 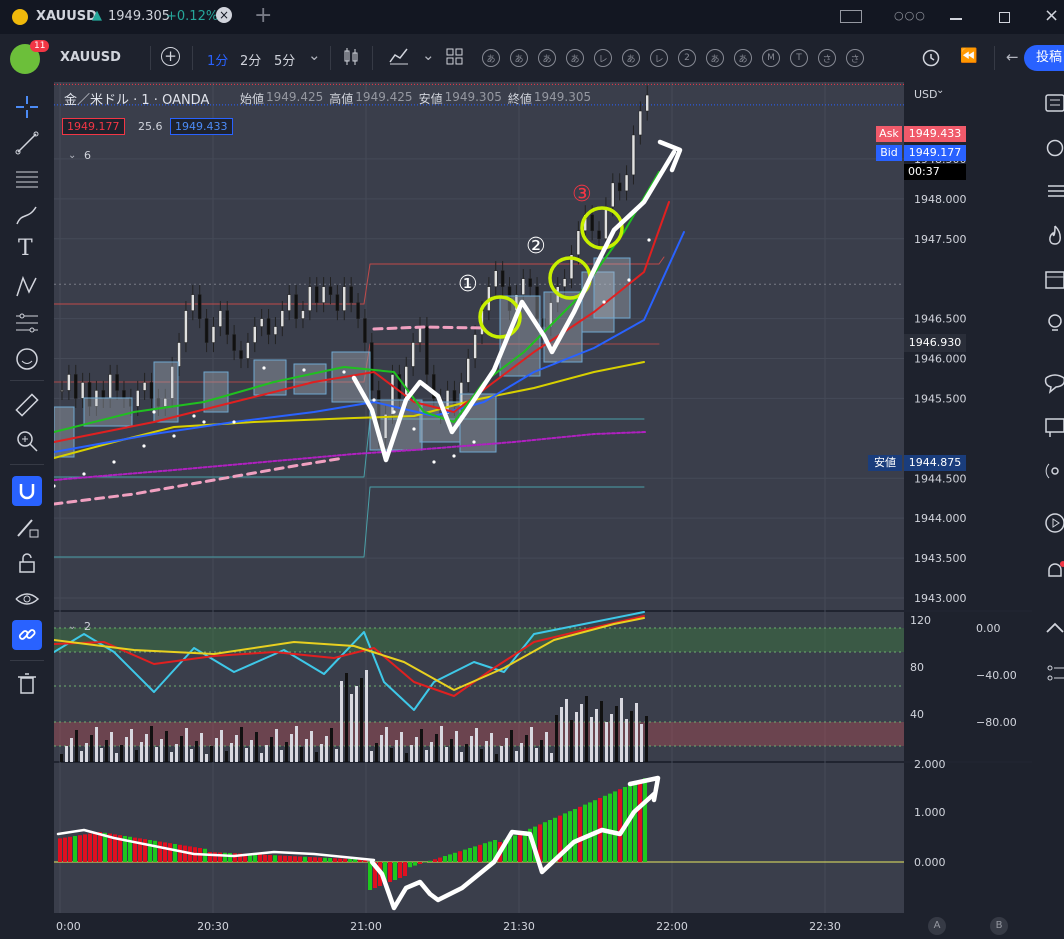 I want to click on collapse-panel-icon, so click(x=1054, y=629).